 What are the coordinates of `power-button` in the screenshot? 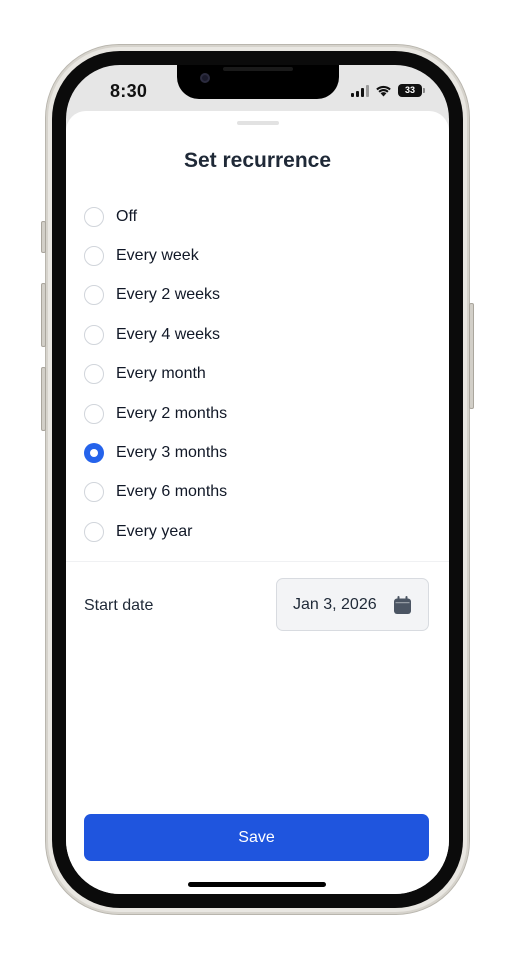 It's located at (471, 356).